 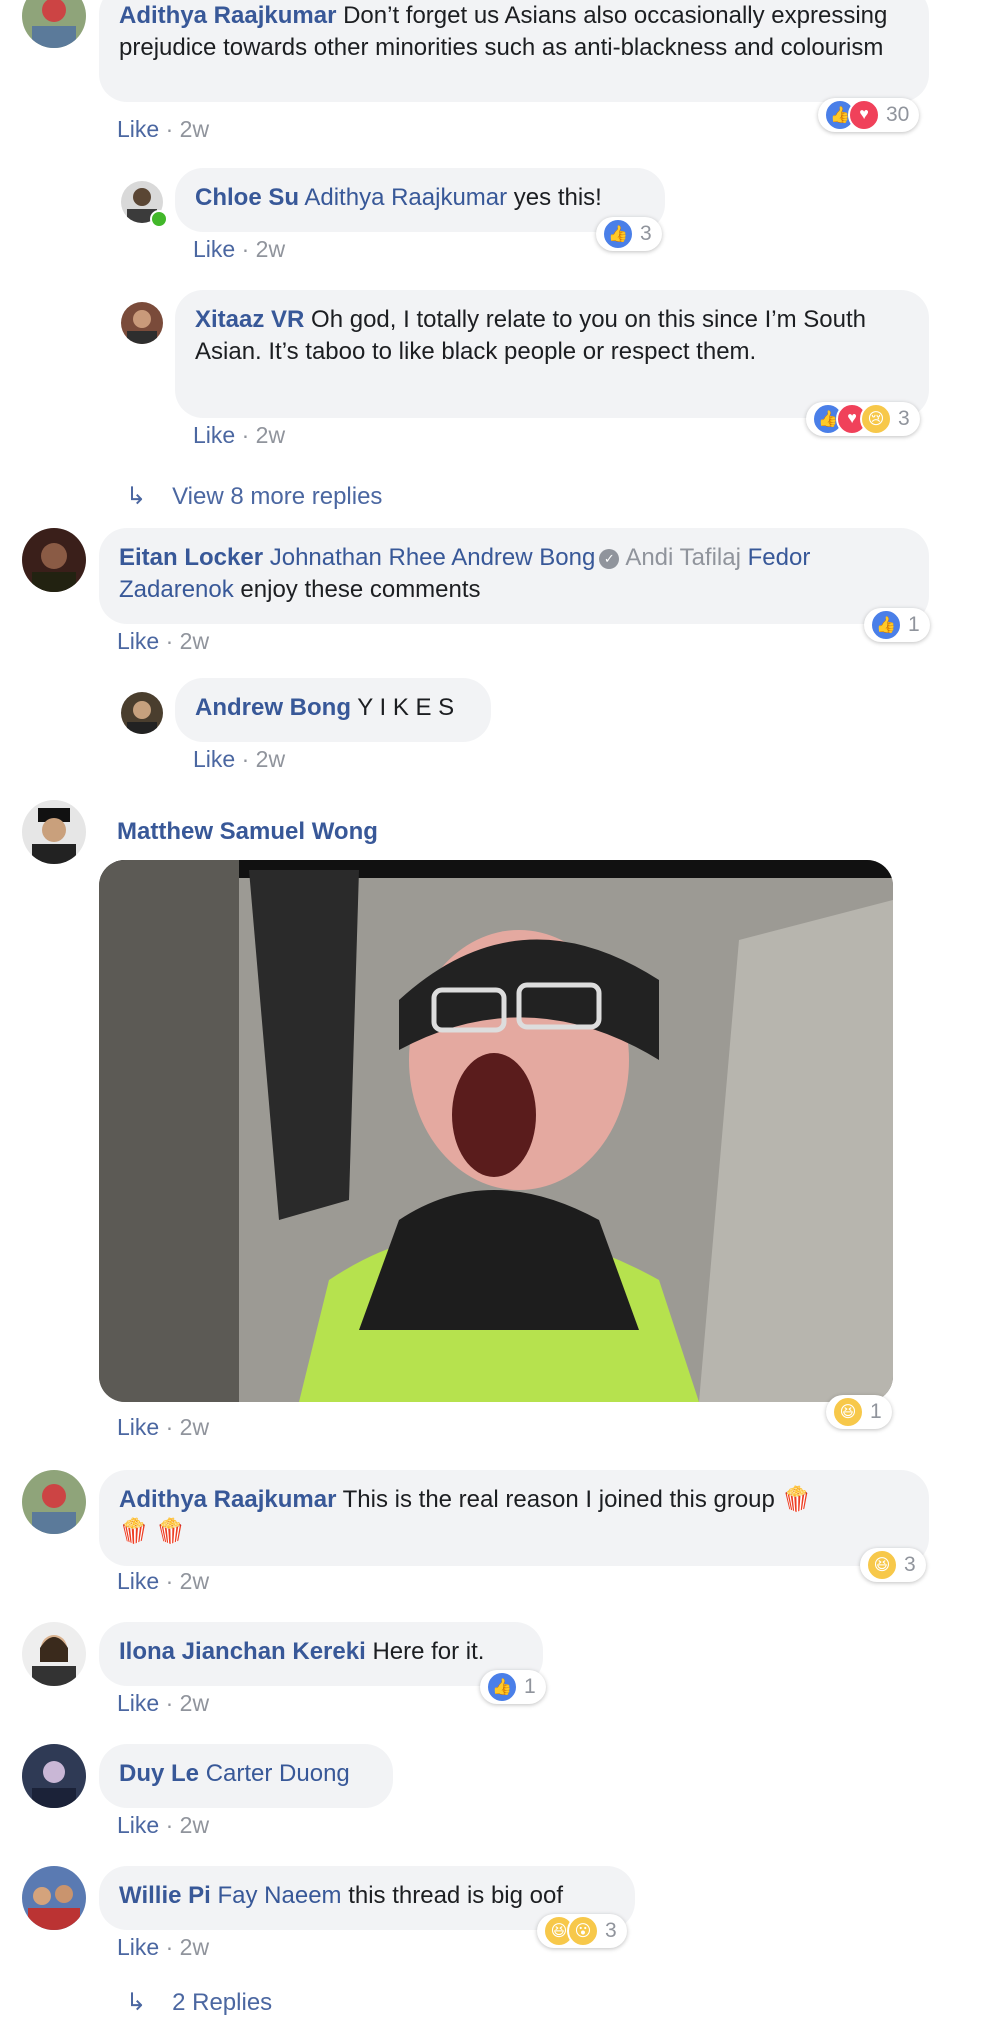 I want to click on comment-author: Andrew Bong, so click(x=273, y=707).